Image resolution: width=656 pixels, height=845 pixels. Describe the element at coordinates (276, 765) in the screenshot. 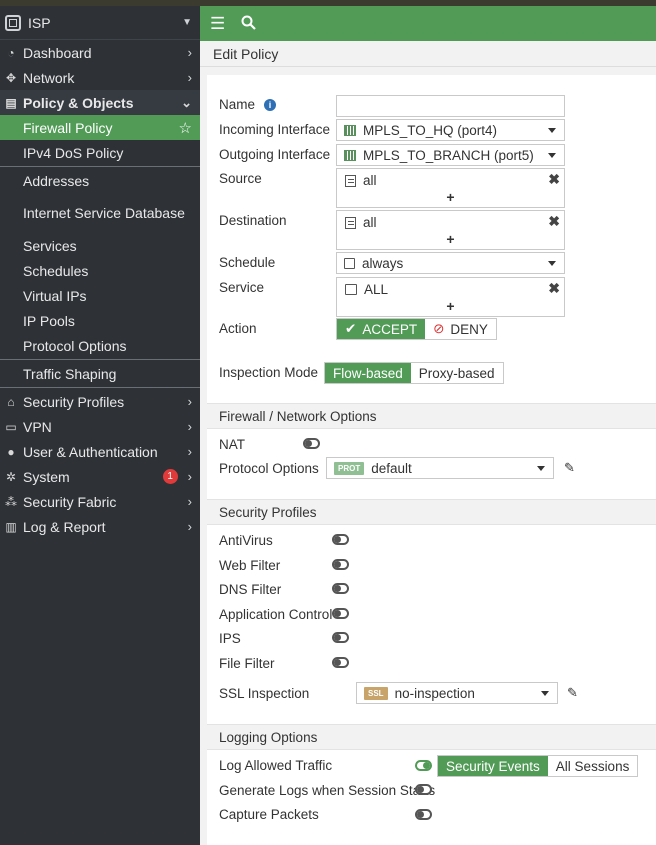

I see `log-allowed-traffic-label: Log Allowed Traffic` at that location.